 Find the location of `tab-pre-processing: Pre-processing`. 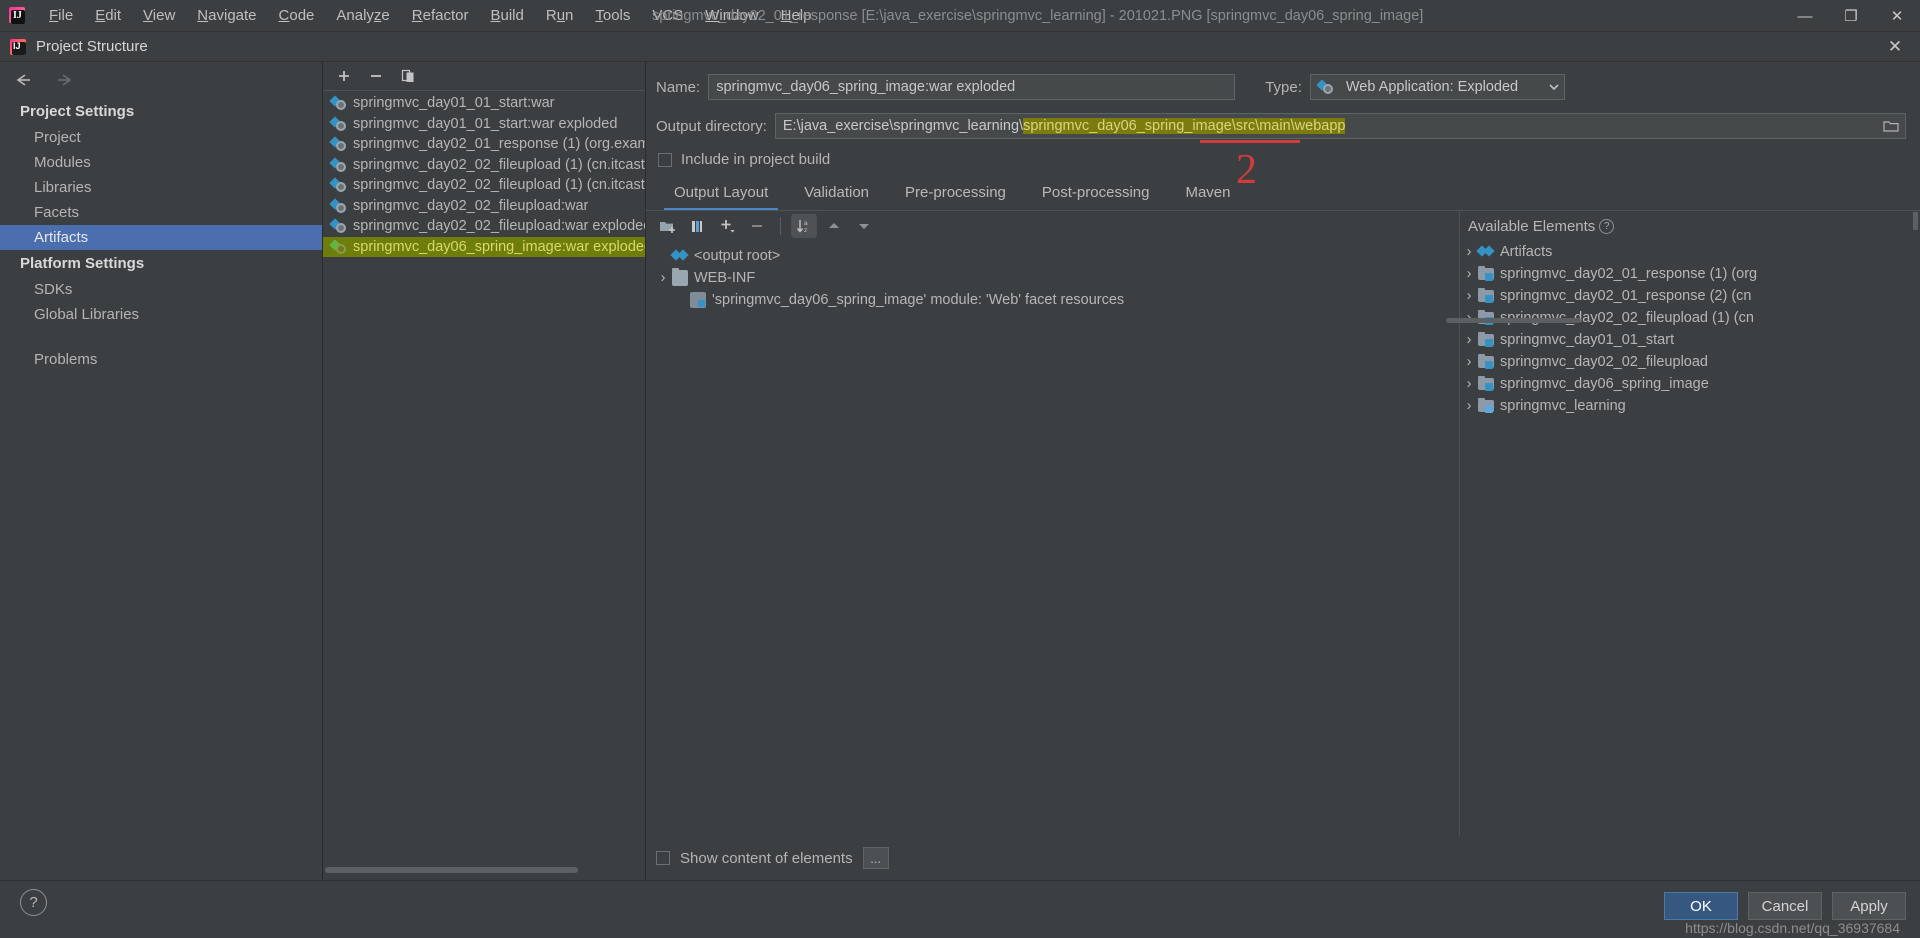

tab-pre-processing: Pre-processing is located at coordinates (955, 195).